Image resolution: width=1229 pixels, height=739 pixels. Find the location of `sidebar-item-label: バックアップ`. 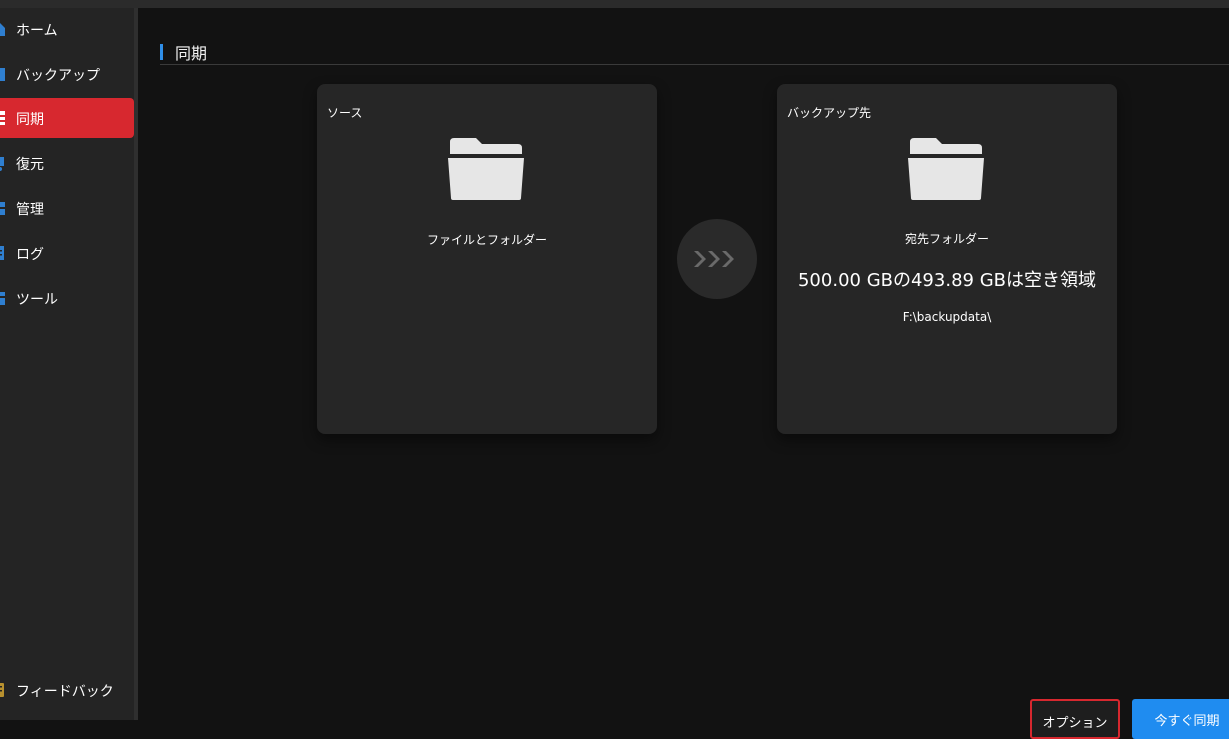

sidebar-item-label: バックアップ is located at coordinates (58, 76).